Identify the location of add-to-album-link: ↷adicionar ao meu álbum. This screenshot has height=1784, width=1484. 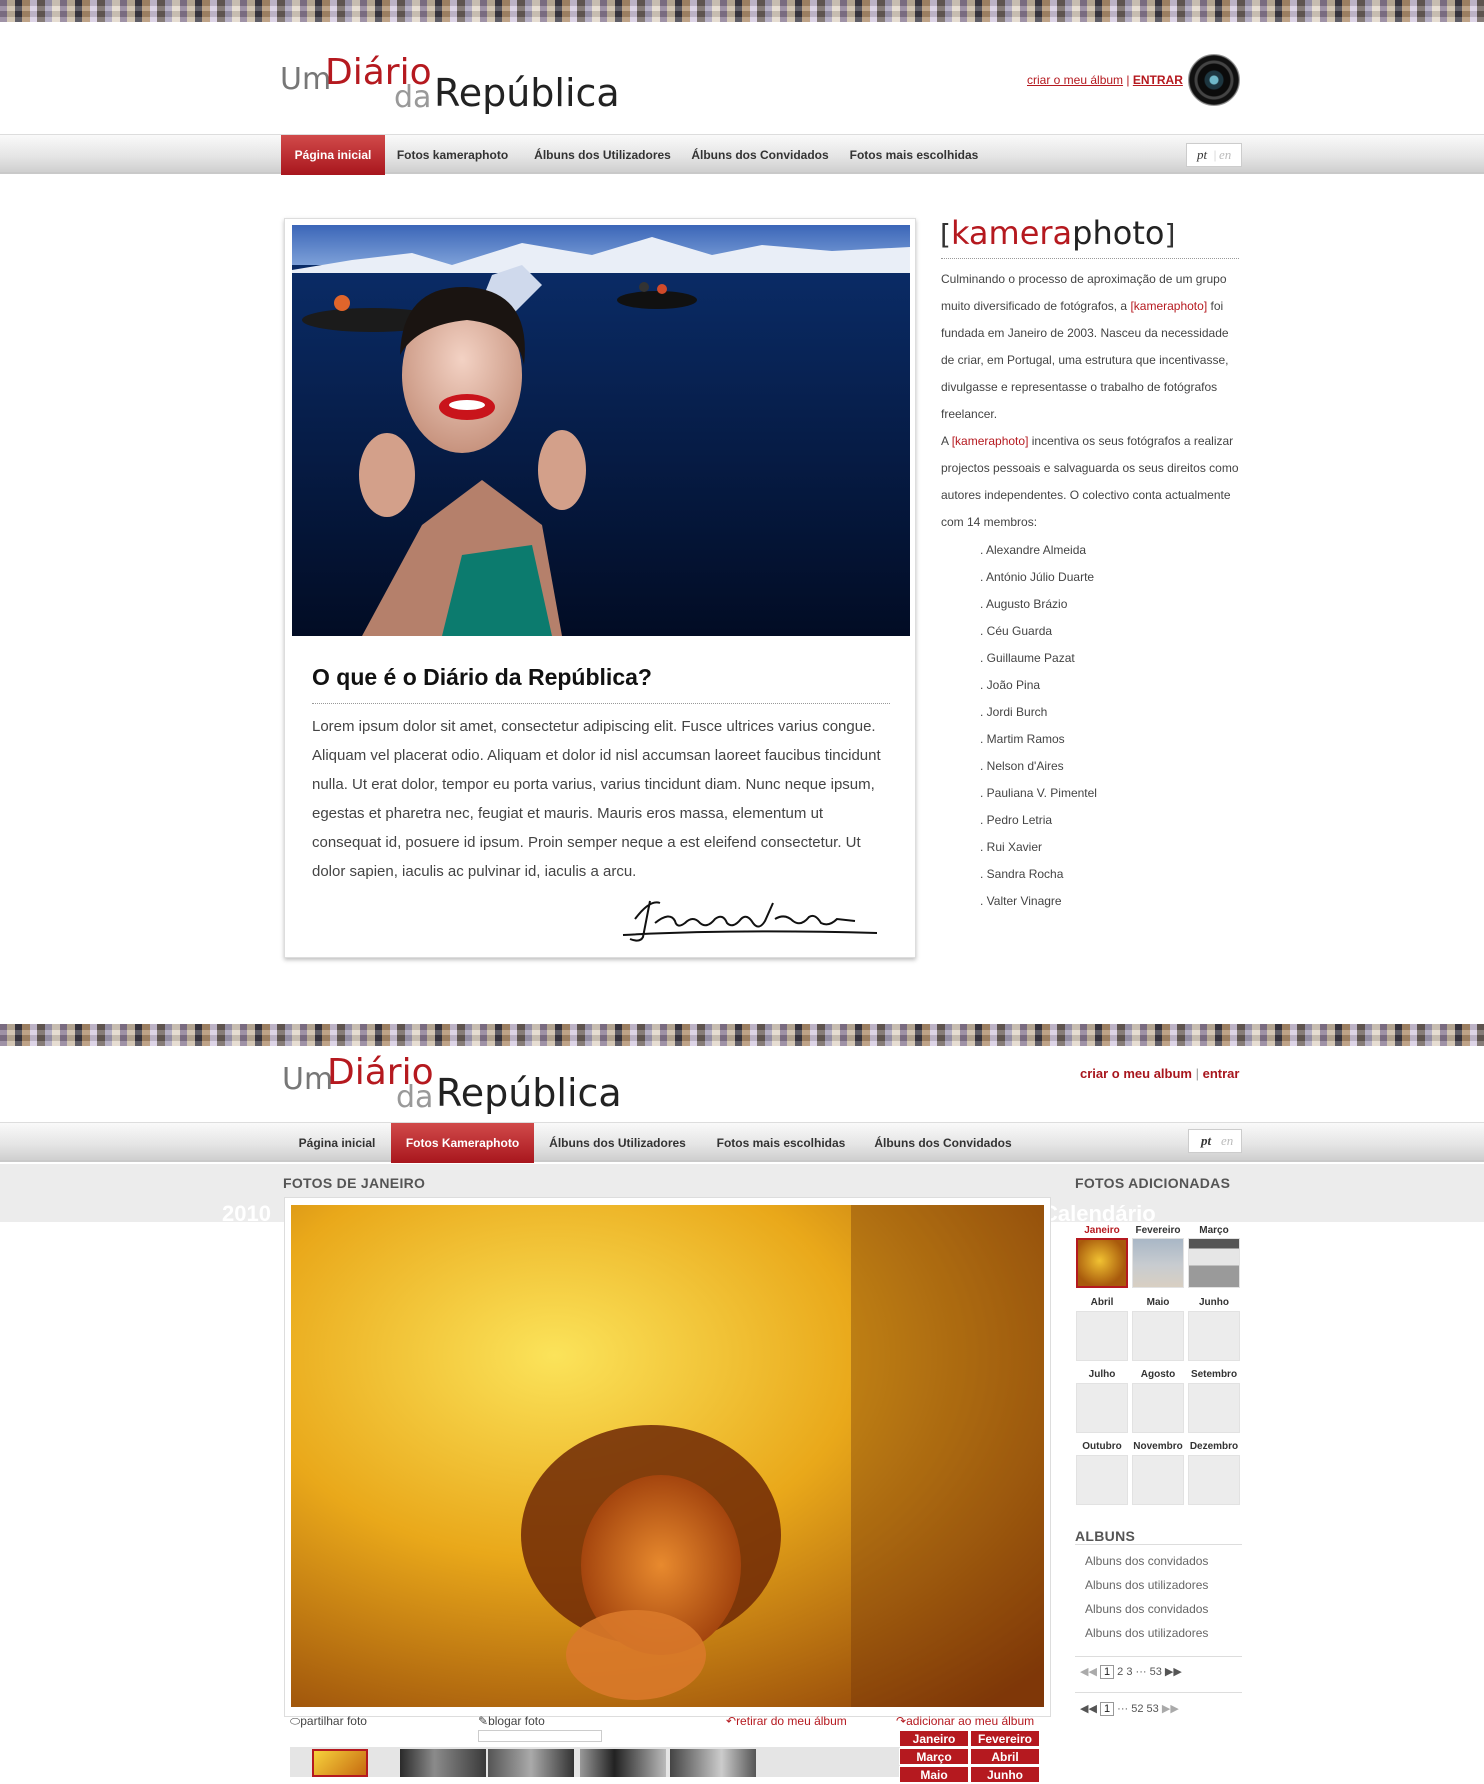
(965, 1721).